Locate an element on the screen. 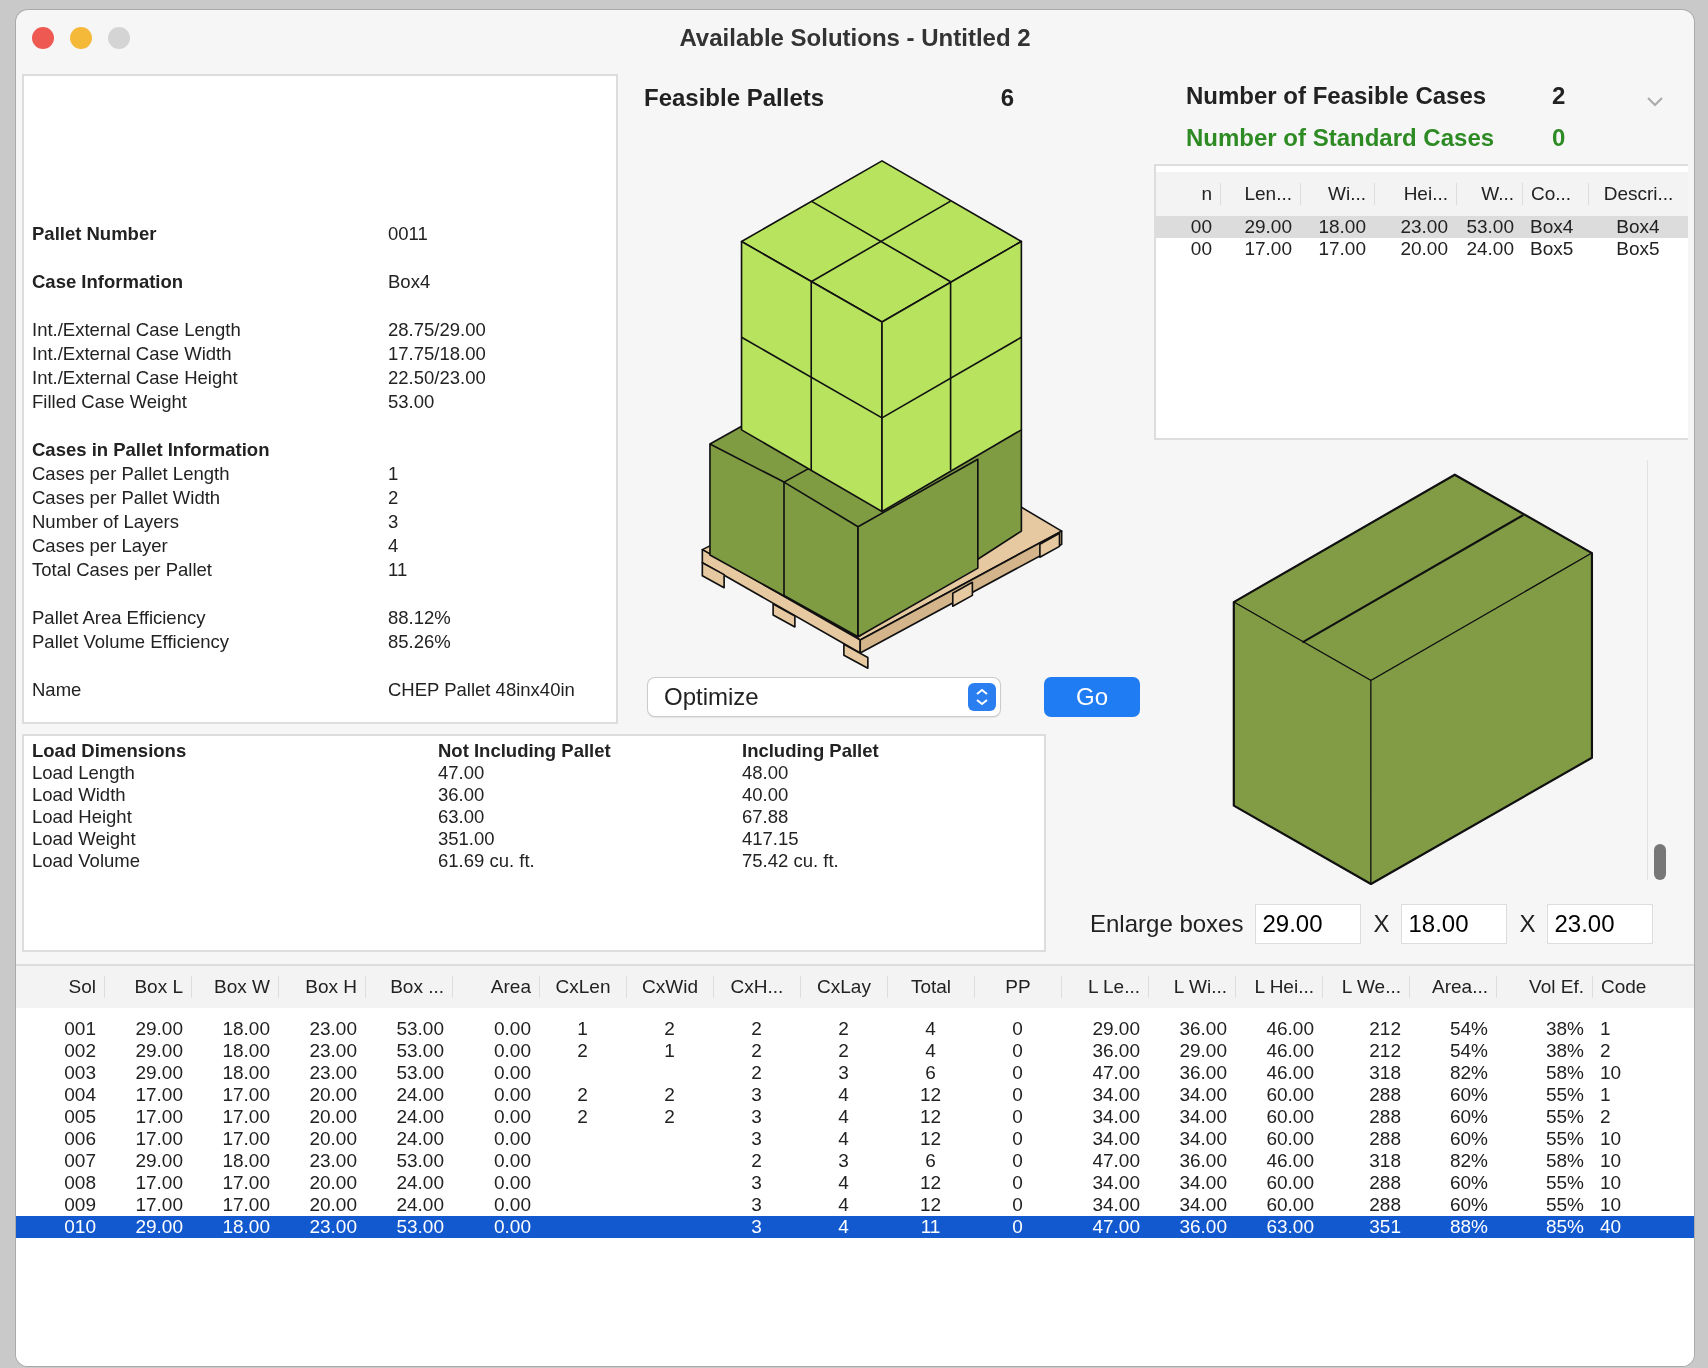 This screenshot has width=1708, height=1368. dimension-field: 29.00 is located at coordinates (1308, 924).